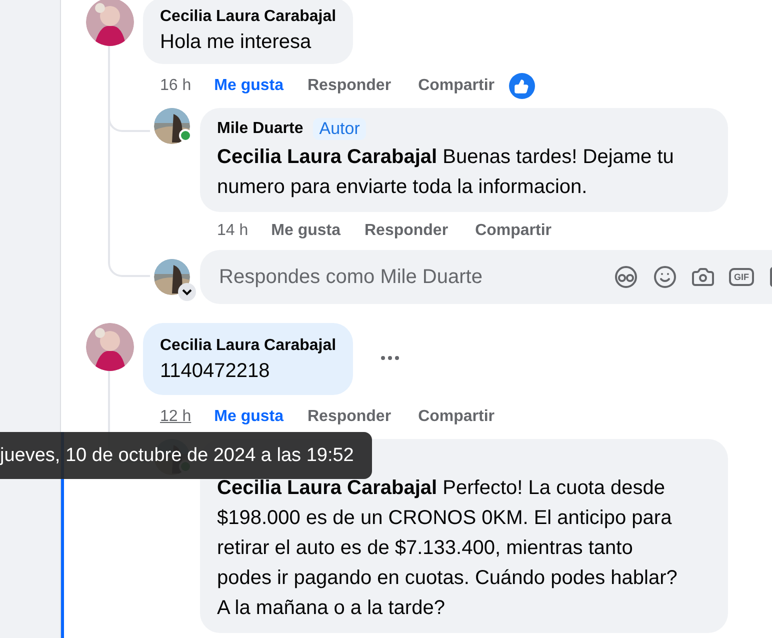 This screenshot has height=638, width=772. I want to click on more-icon, so click(390, 358).